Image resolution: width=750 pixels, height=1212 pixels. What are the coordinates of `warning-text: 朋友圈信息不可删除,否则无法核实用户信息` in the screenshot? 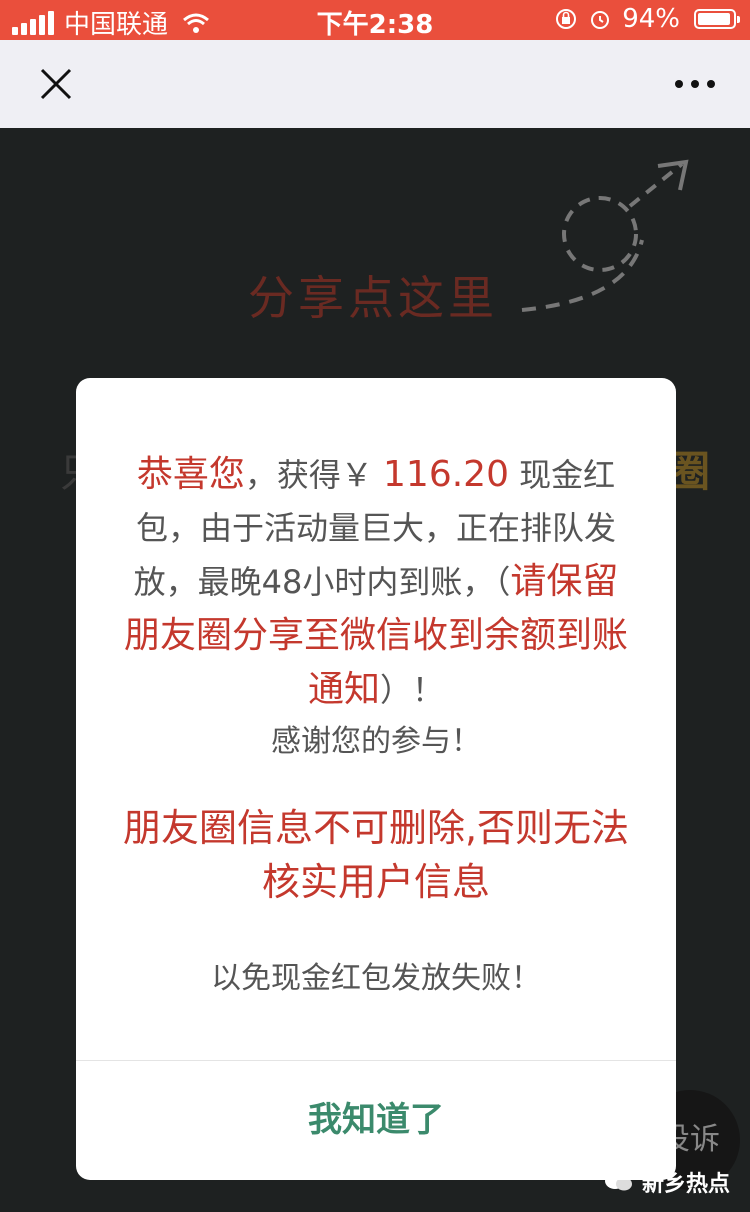 It's located at (376, 855).